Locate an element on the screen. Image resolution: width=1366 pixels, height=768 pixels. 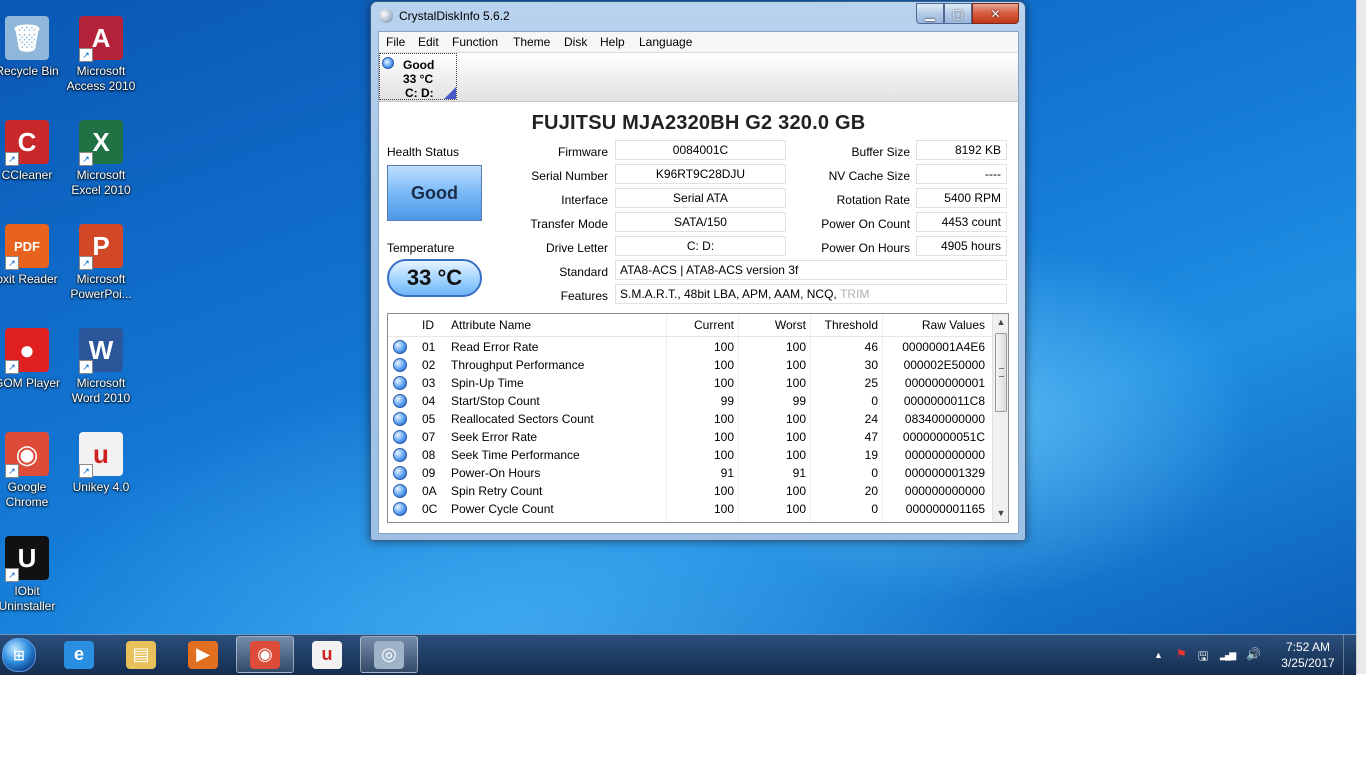
taskbar-button-unikey: u is located at coordinates (327, 654).